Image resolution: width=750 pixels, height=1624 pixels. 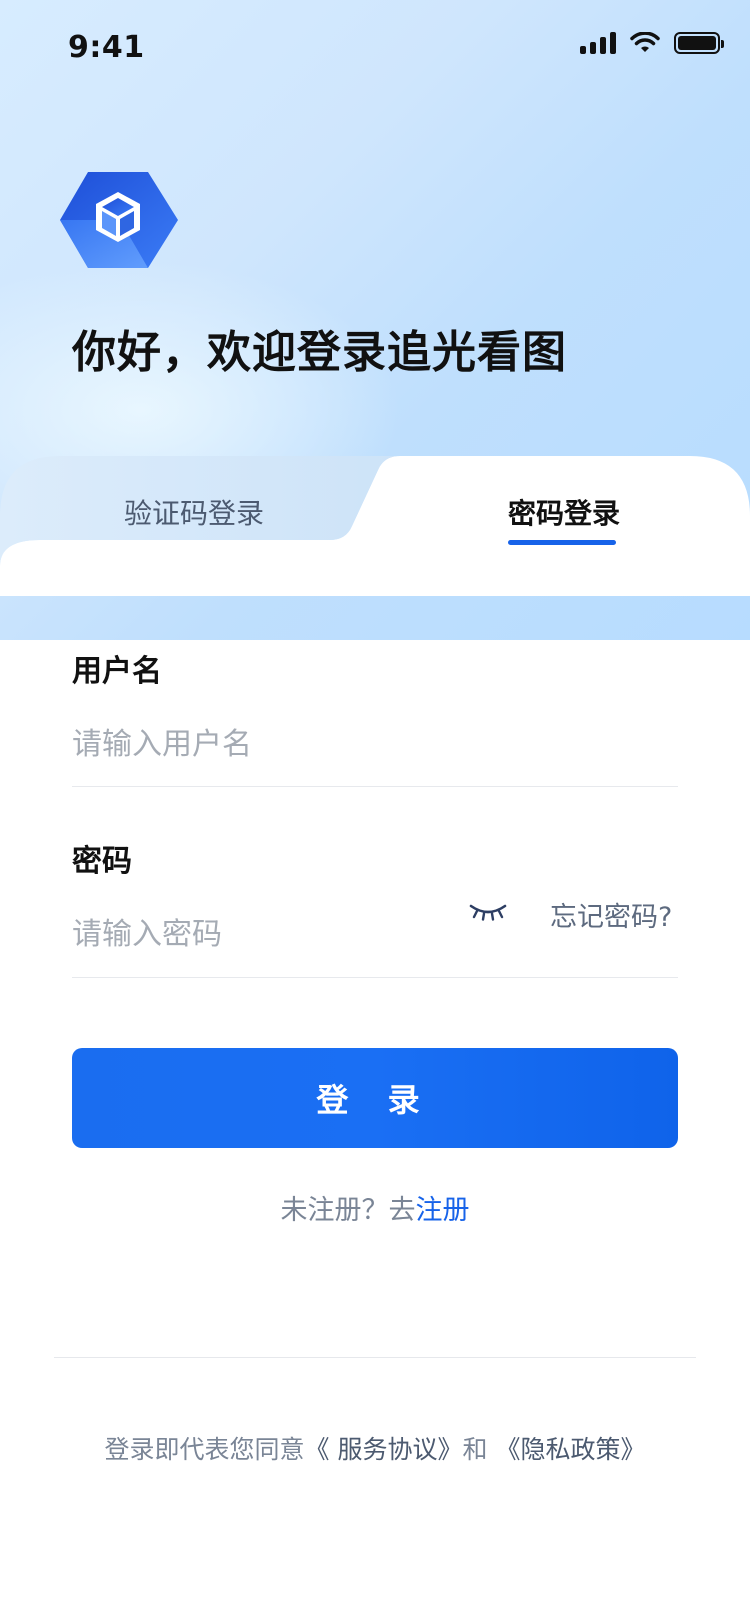 I want to click on footer-divider, so click(x=375, y=1357).